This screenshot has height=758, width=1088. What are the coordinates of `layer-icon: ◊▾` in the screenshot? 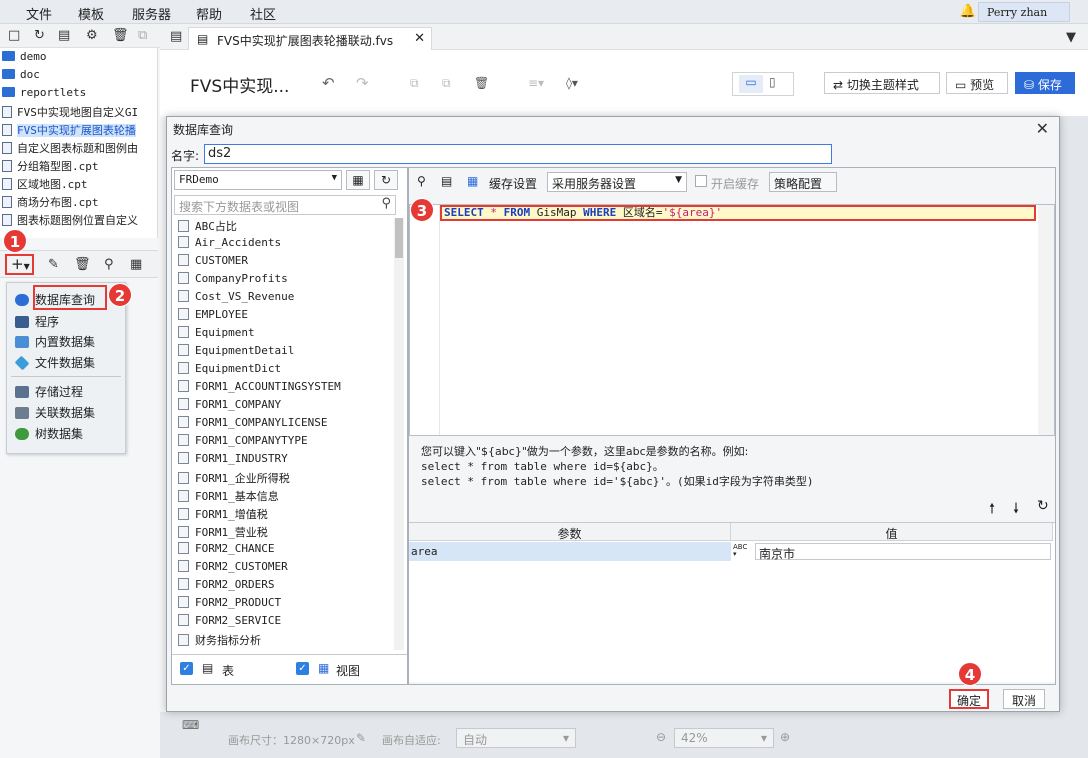 It's located at (572, 83).